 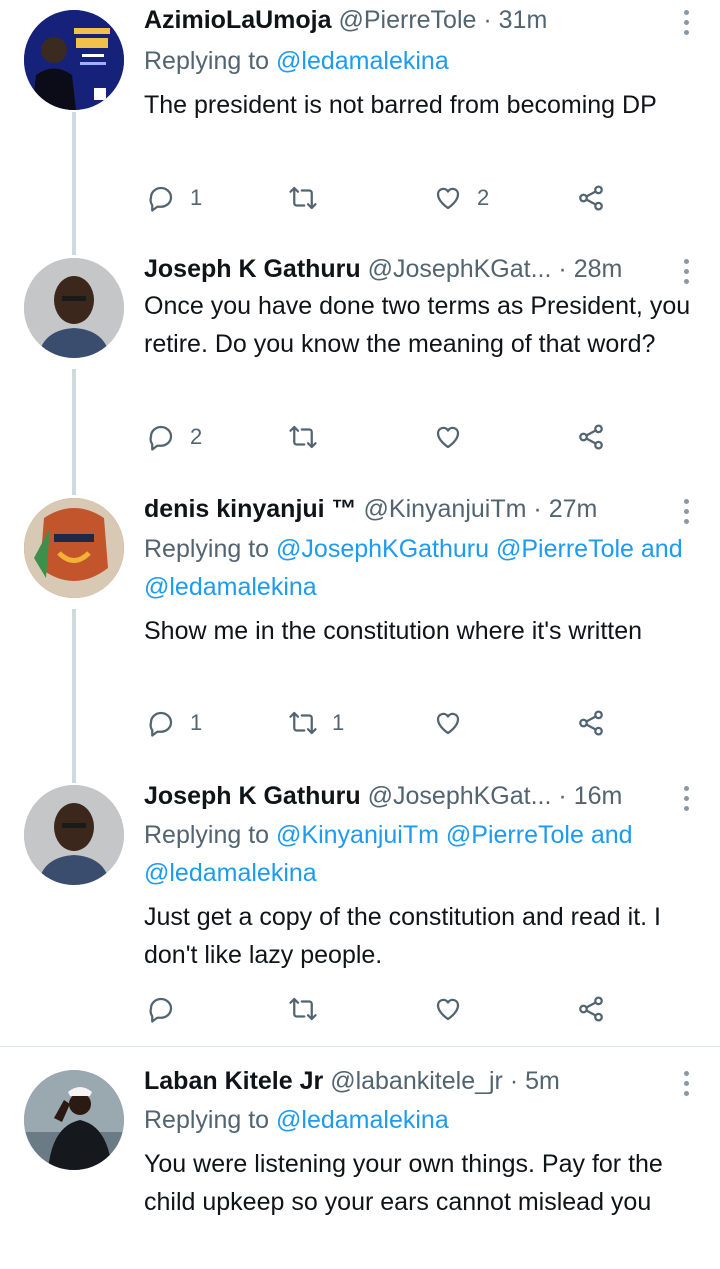 What do you see at coordinates (598, 269) in the screenshot?
I see `timestamp: 28m` at bounding box center [598, 269].